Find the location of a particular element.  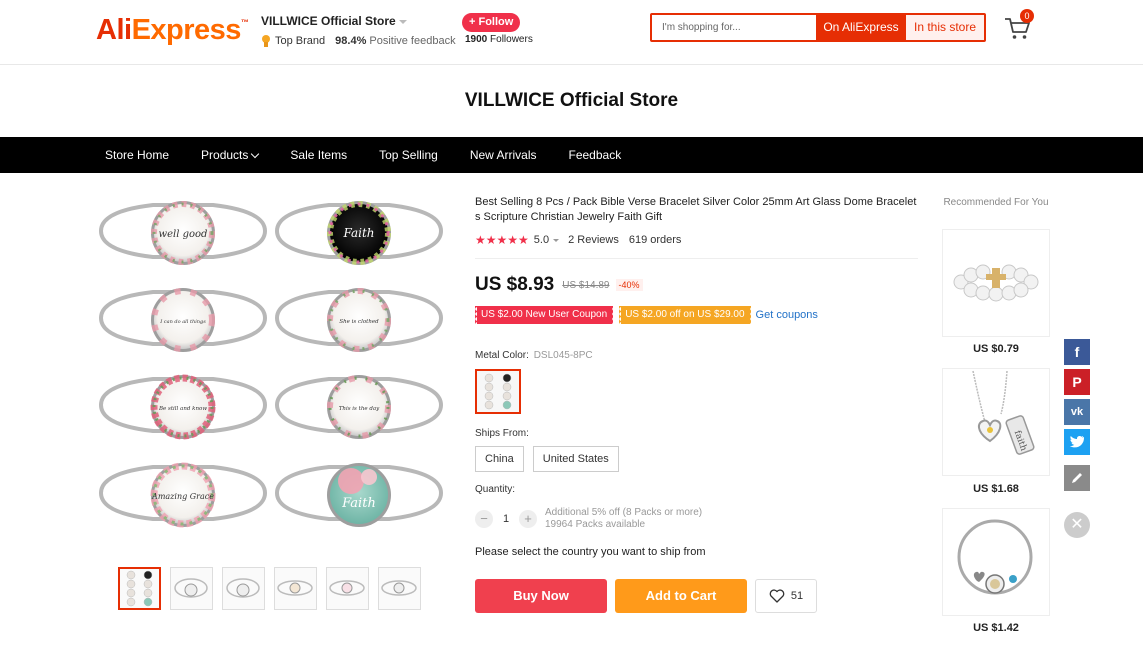

thumbnail-6-image is located at coordinates (399, 588).